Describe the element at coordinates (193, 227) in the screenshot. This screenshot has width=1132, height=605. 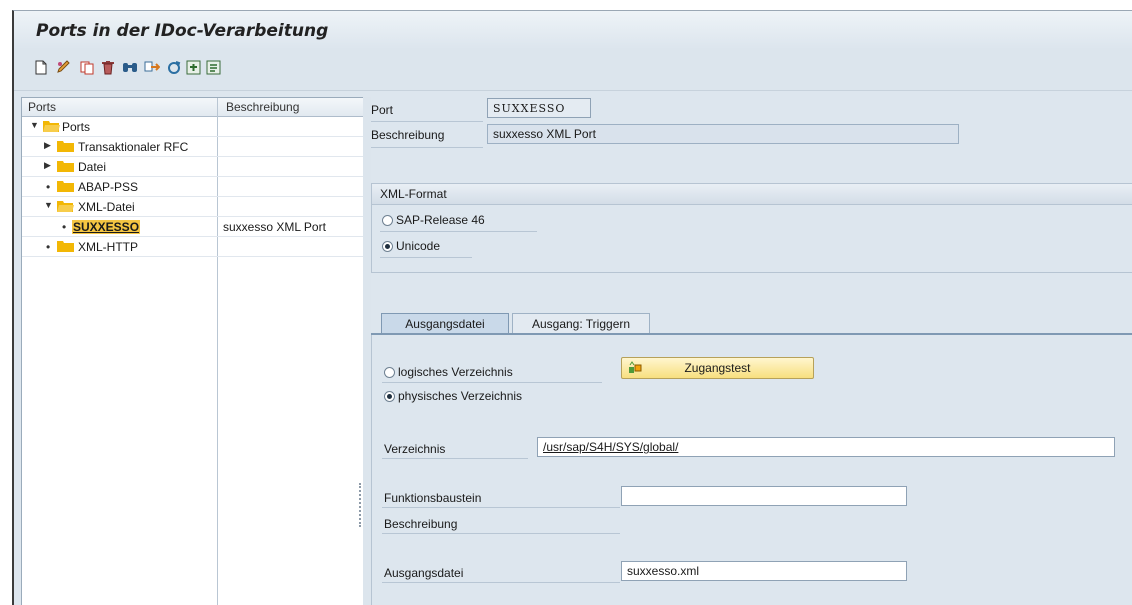
I see `tree-node-suxxesso: • SUXXESSO suxxesso XML Port` at that location.